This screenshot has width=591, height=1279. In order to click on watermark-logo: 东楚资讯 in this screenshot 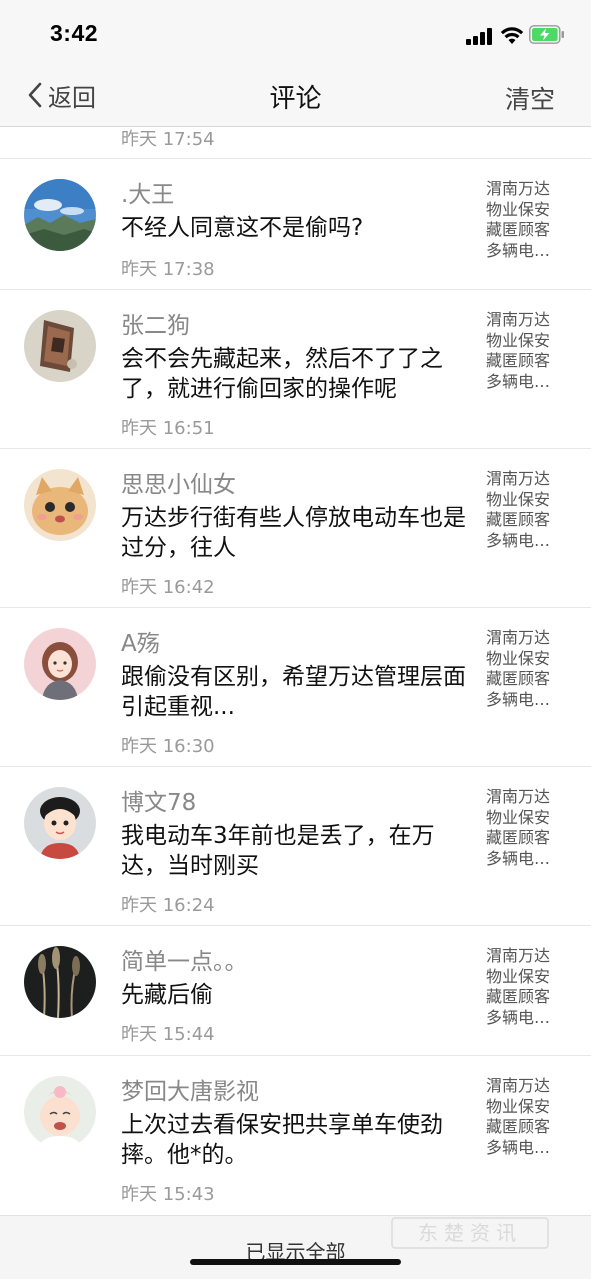, I will do `click(470, 1233)`.